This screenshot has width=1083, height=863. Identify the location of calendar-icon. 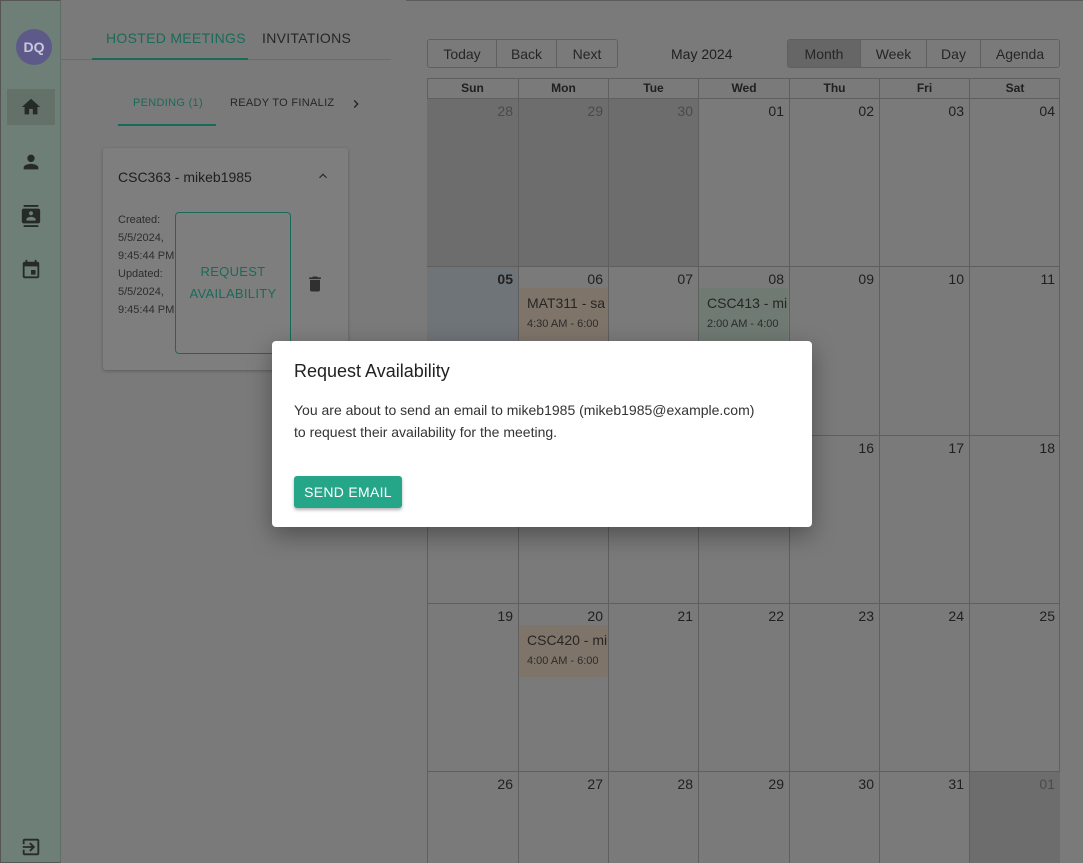
(31, 270).